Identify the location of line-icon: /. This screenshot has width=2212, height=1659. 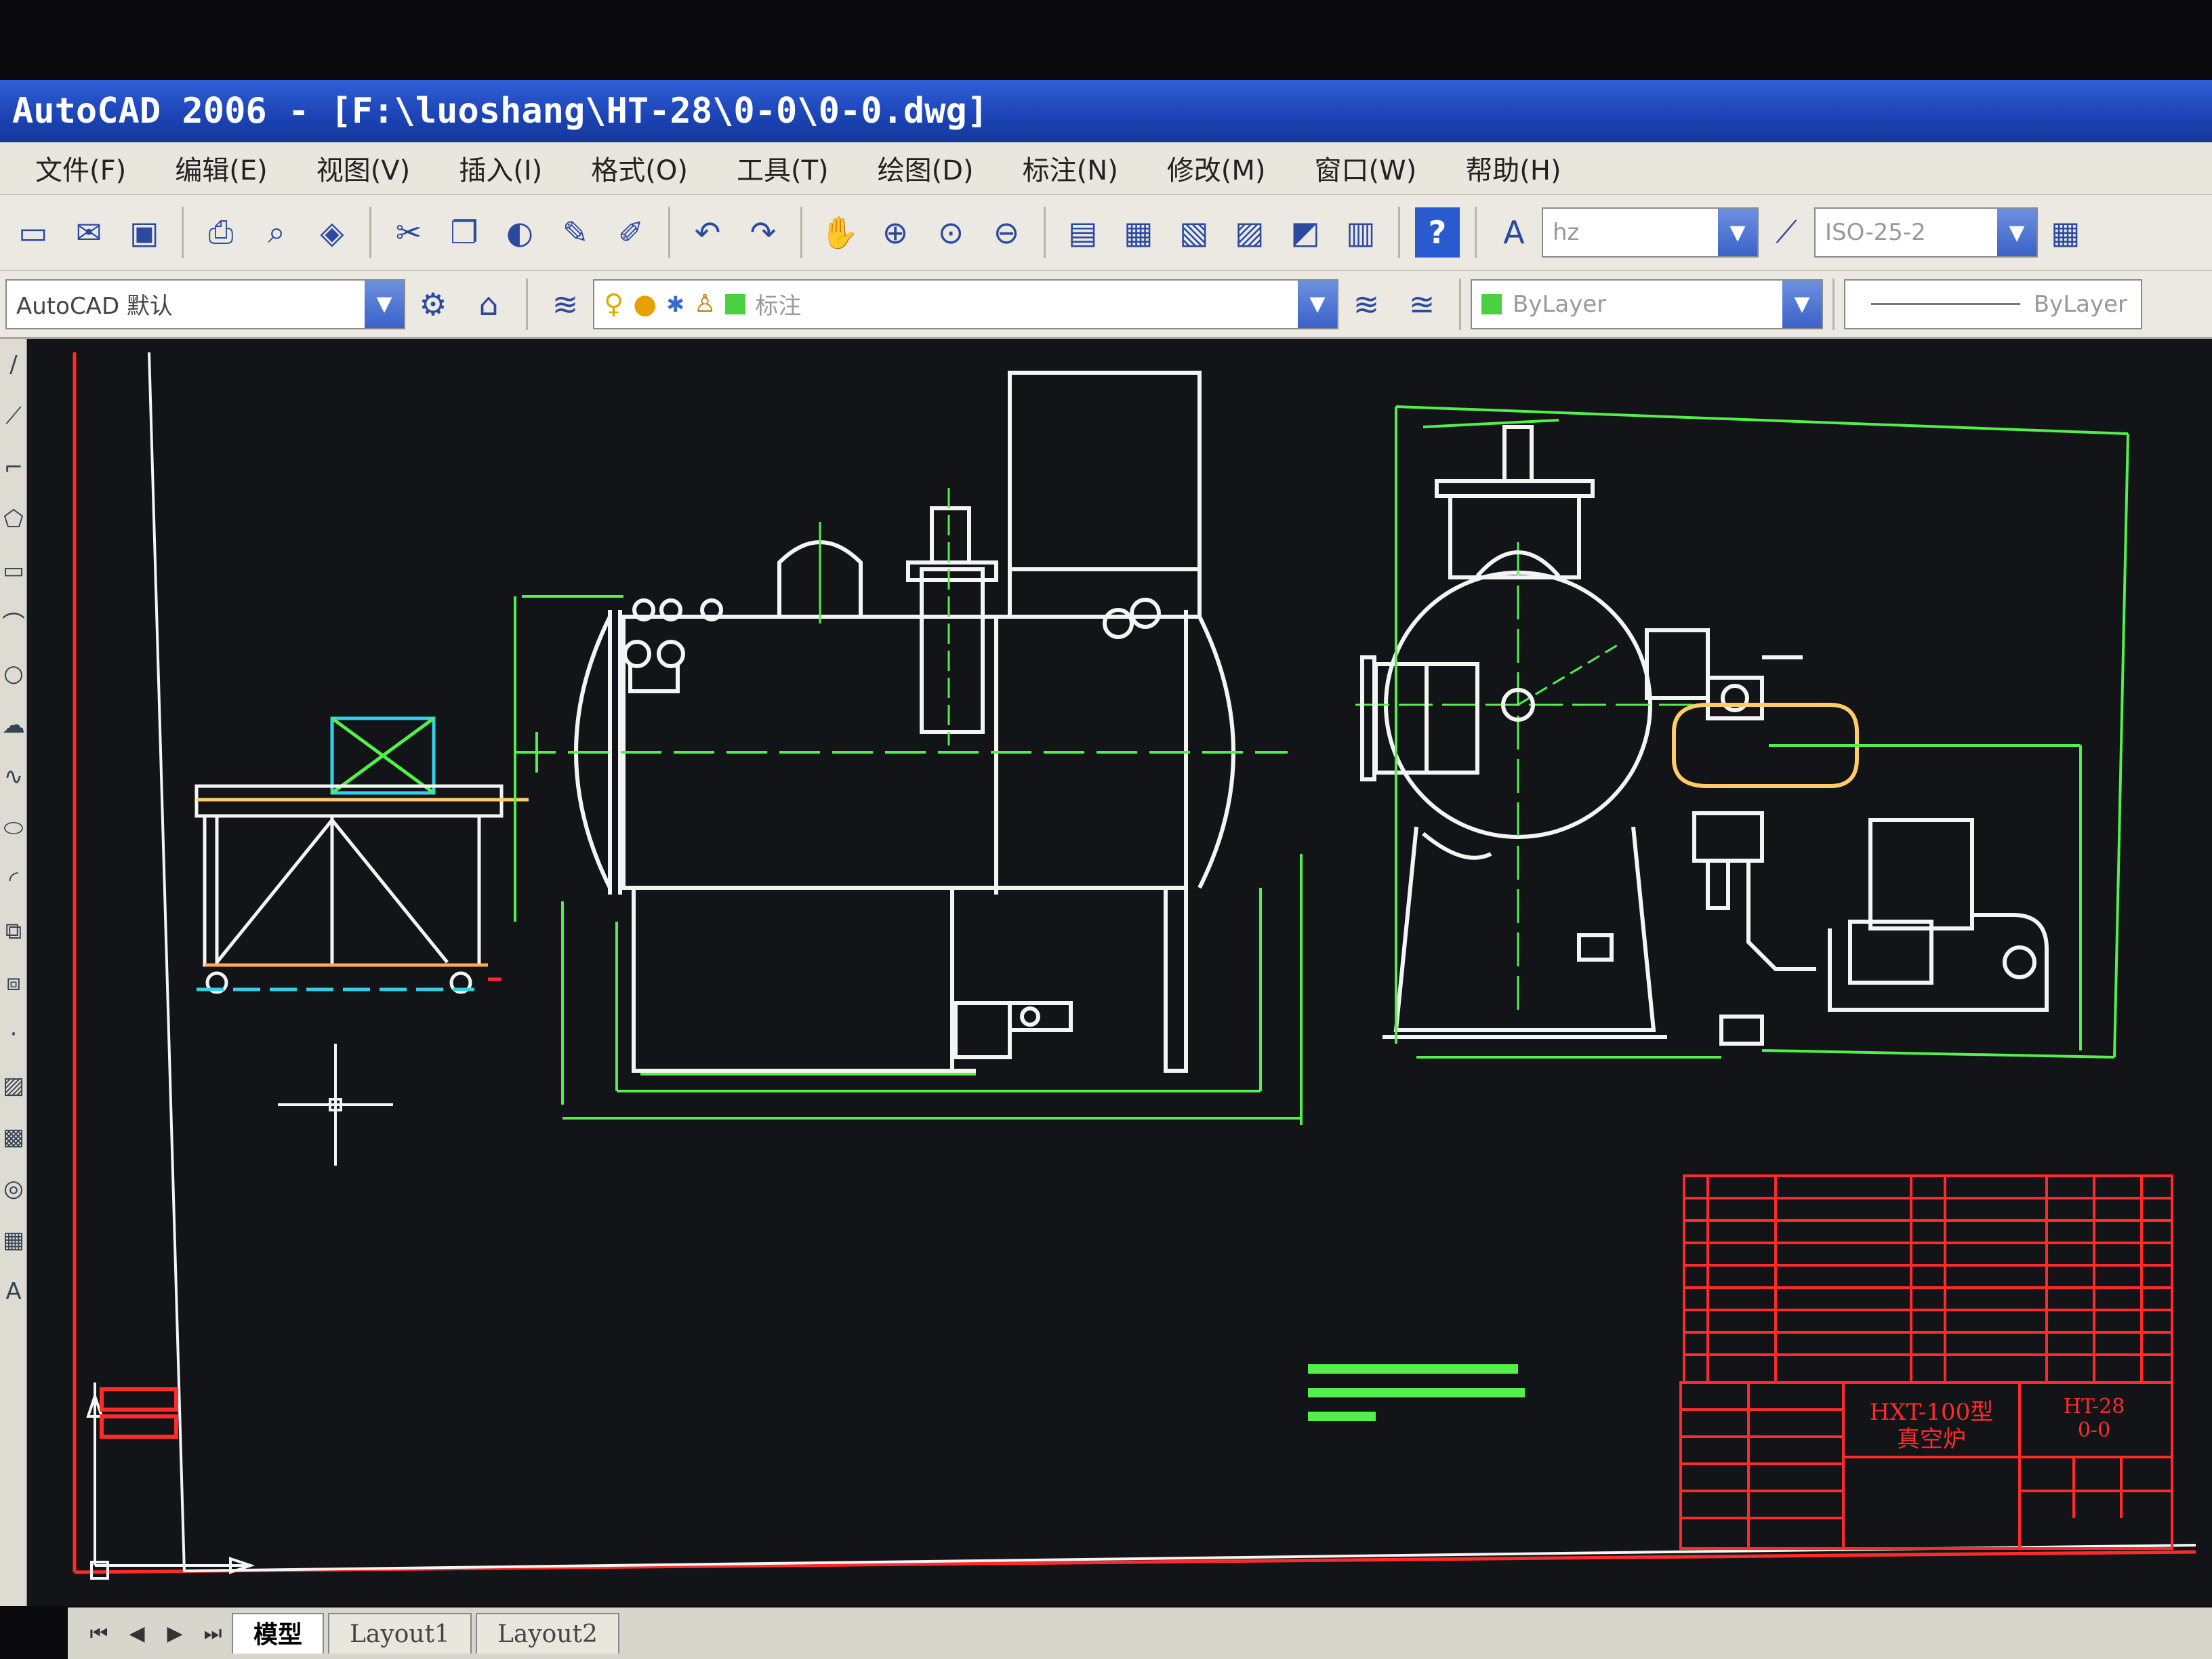
(13, 365).